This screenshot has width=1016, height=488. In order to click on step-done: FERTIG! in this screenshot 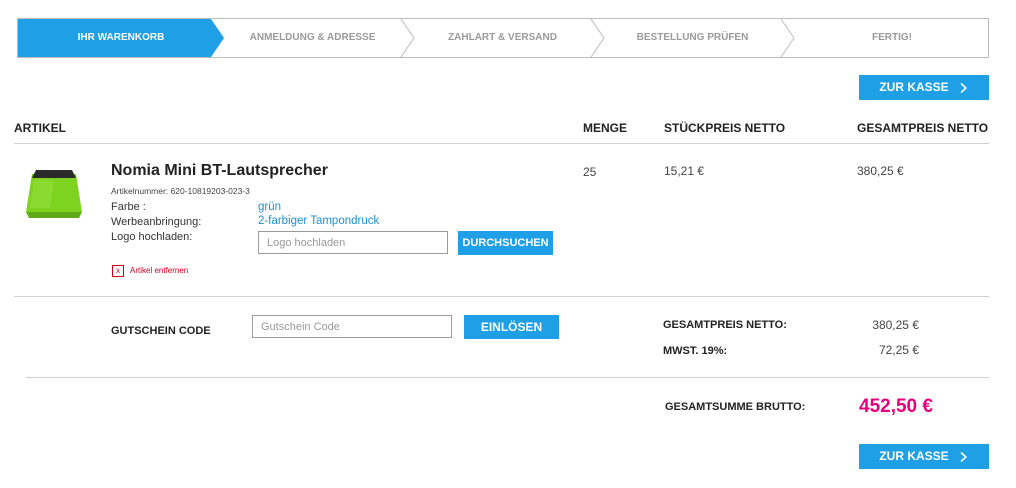, I will do `click(892, 38)`.